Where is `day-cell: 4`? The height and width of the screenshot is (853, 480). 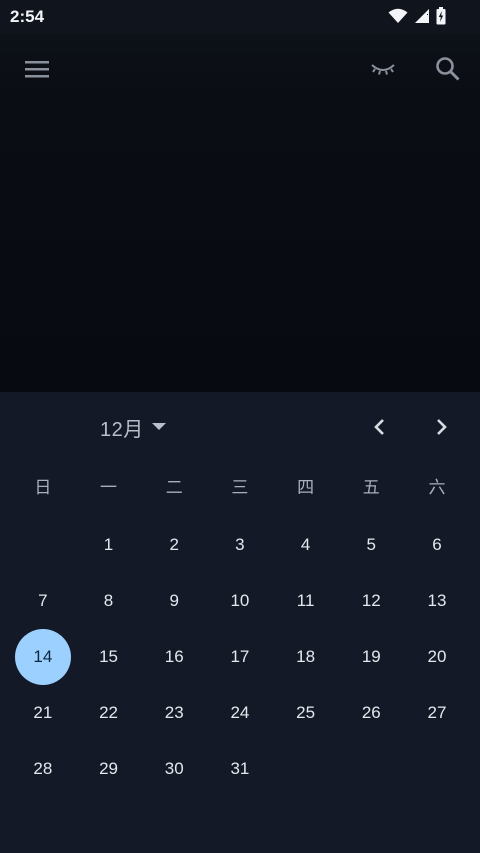 day-cell: 4 is located at coordinates (306, 545).